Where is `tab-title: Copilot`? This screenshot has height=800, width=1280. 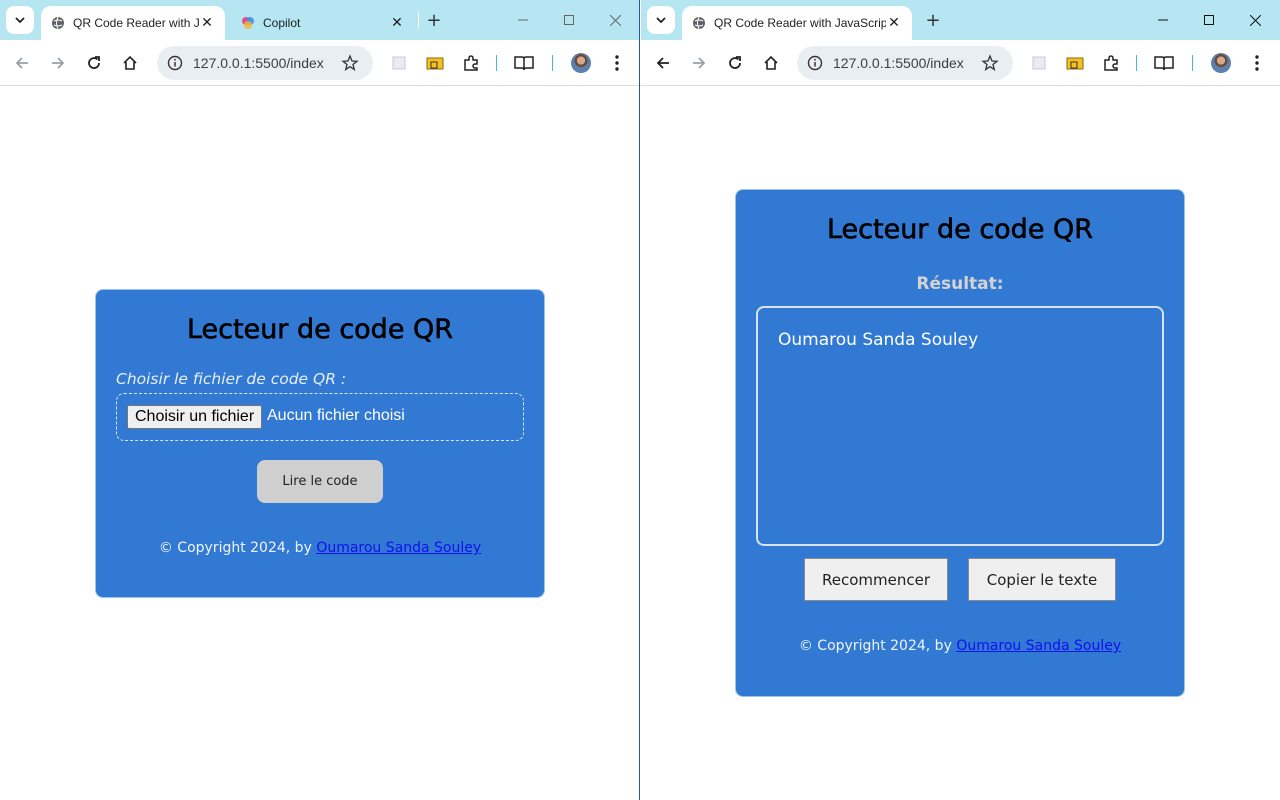 tab-title: Copilot is located at coordinates (282, 23).